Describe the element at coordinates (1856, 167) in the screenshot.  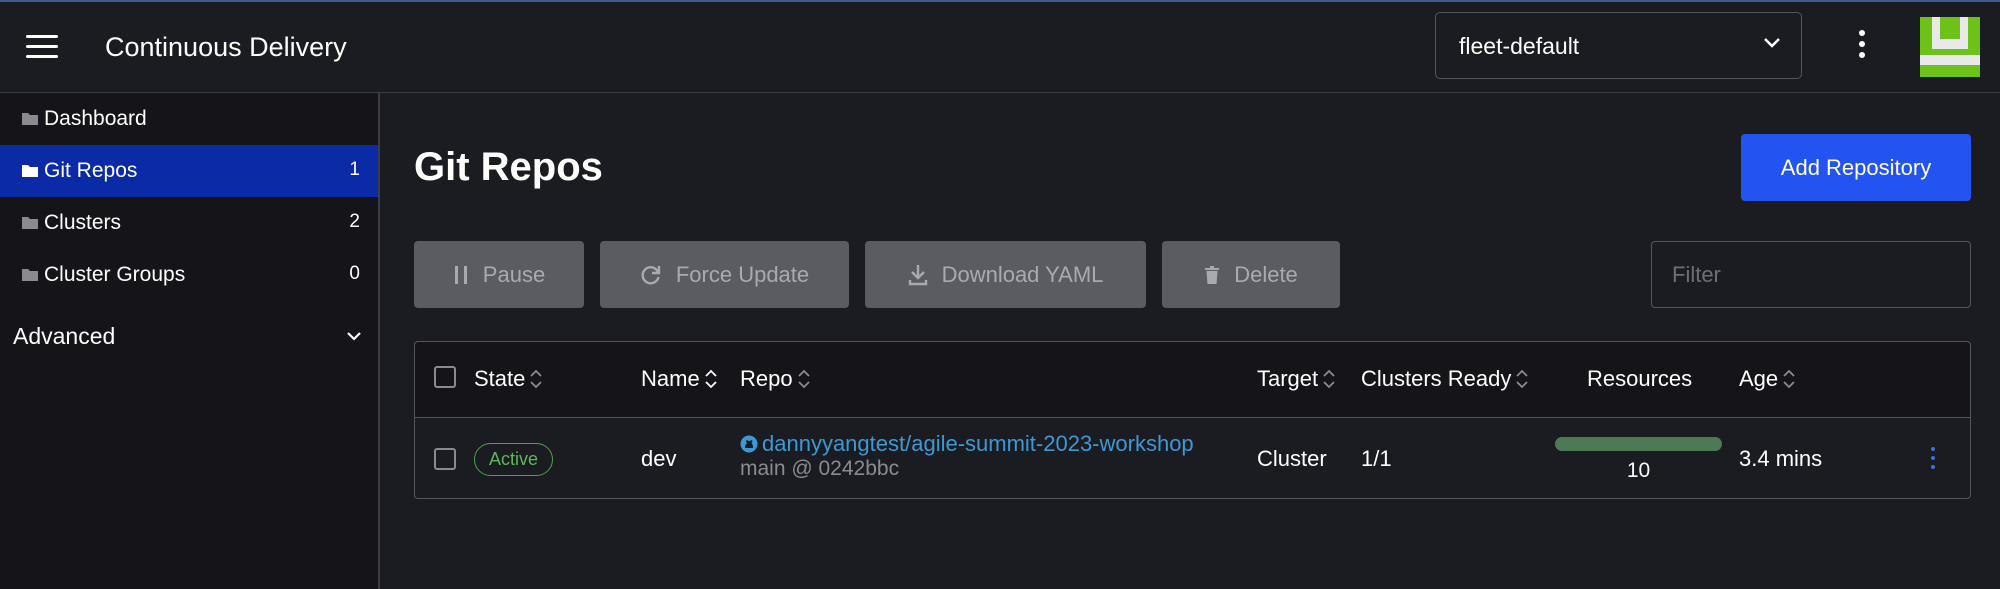
I see `add-repository-button: Add Repository` at that location.